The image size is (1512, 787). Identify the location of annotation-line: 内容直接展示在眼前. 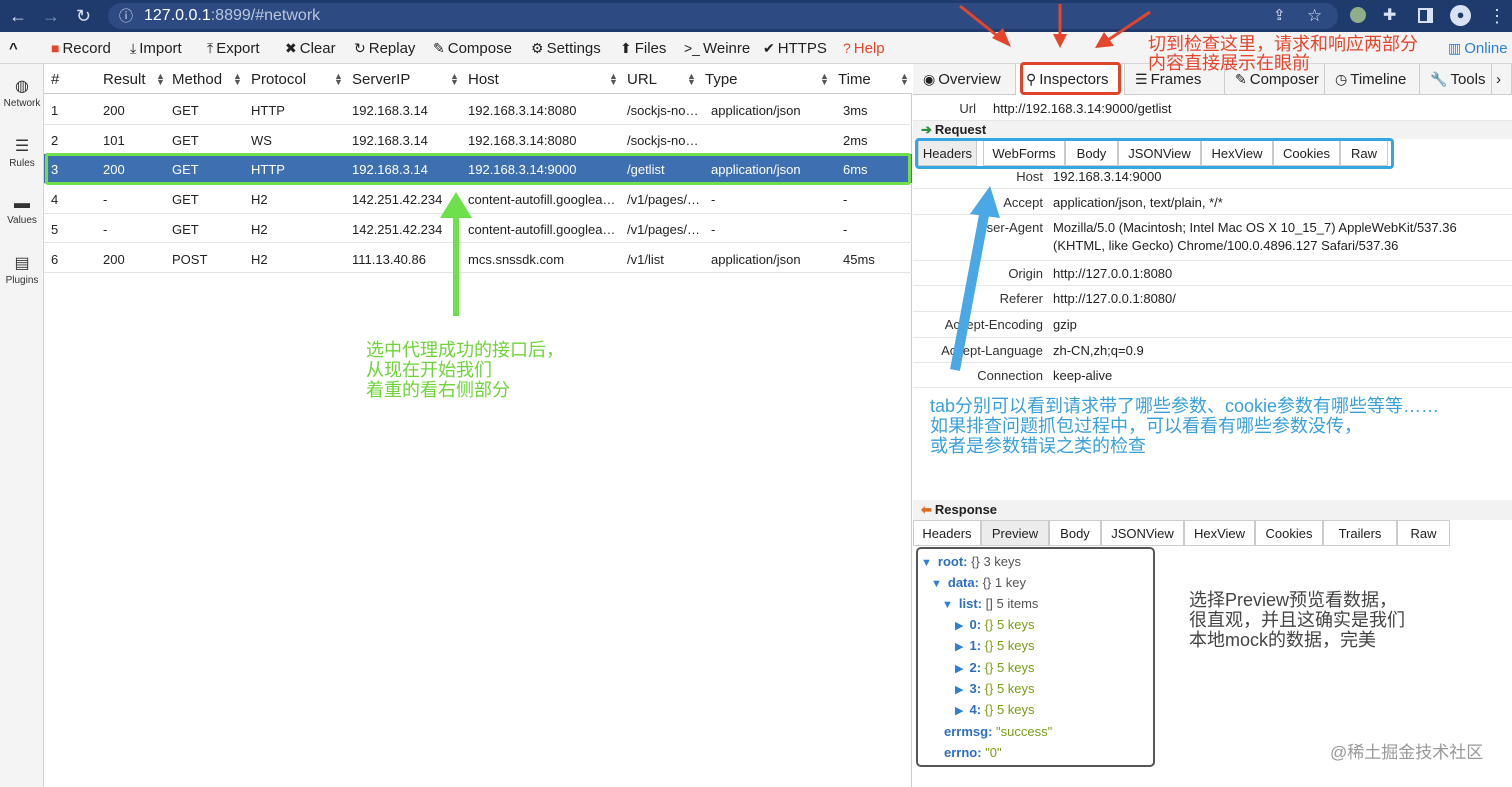
(1229, 63).